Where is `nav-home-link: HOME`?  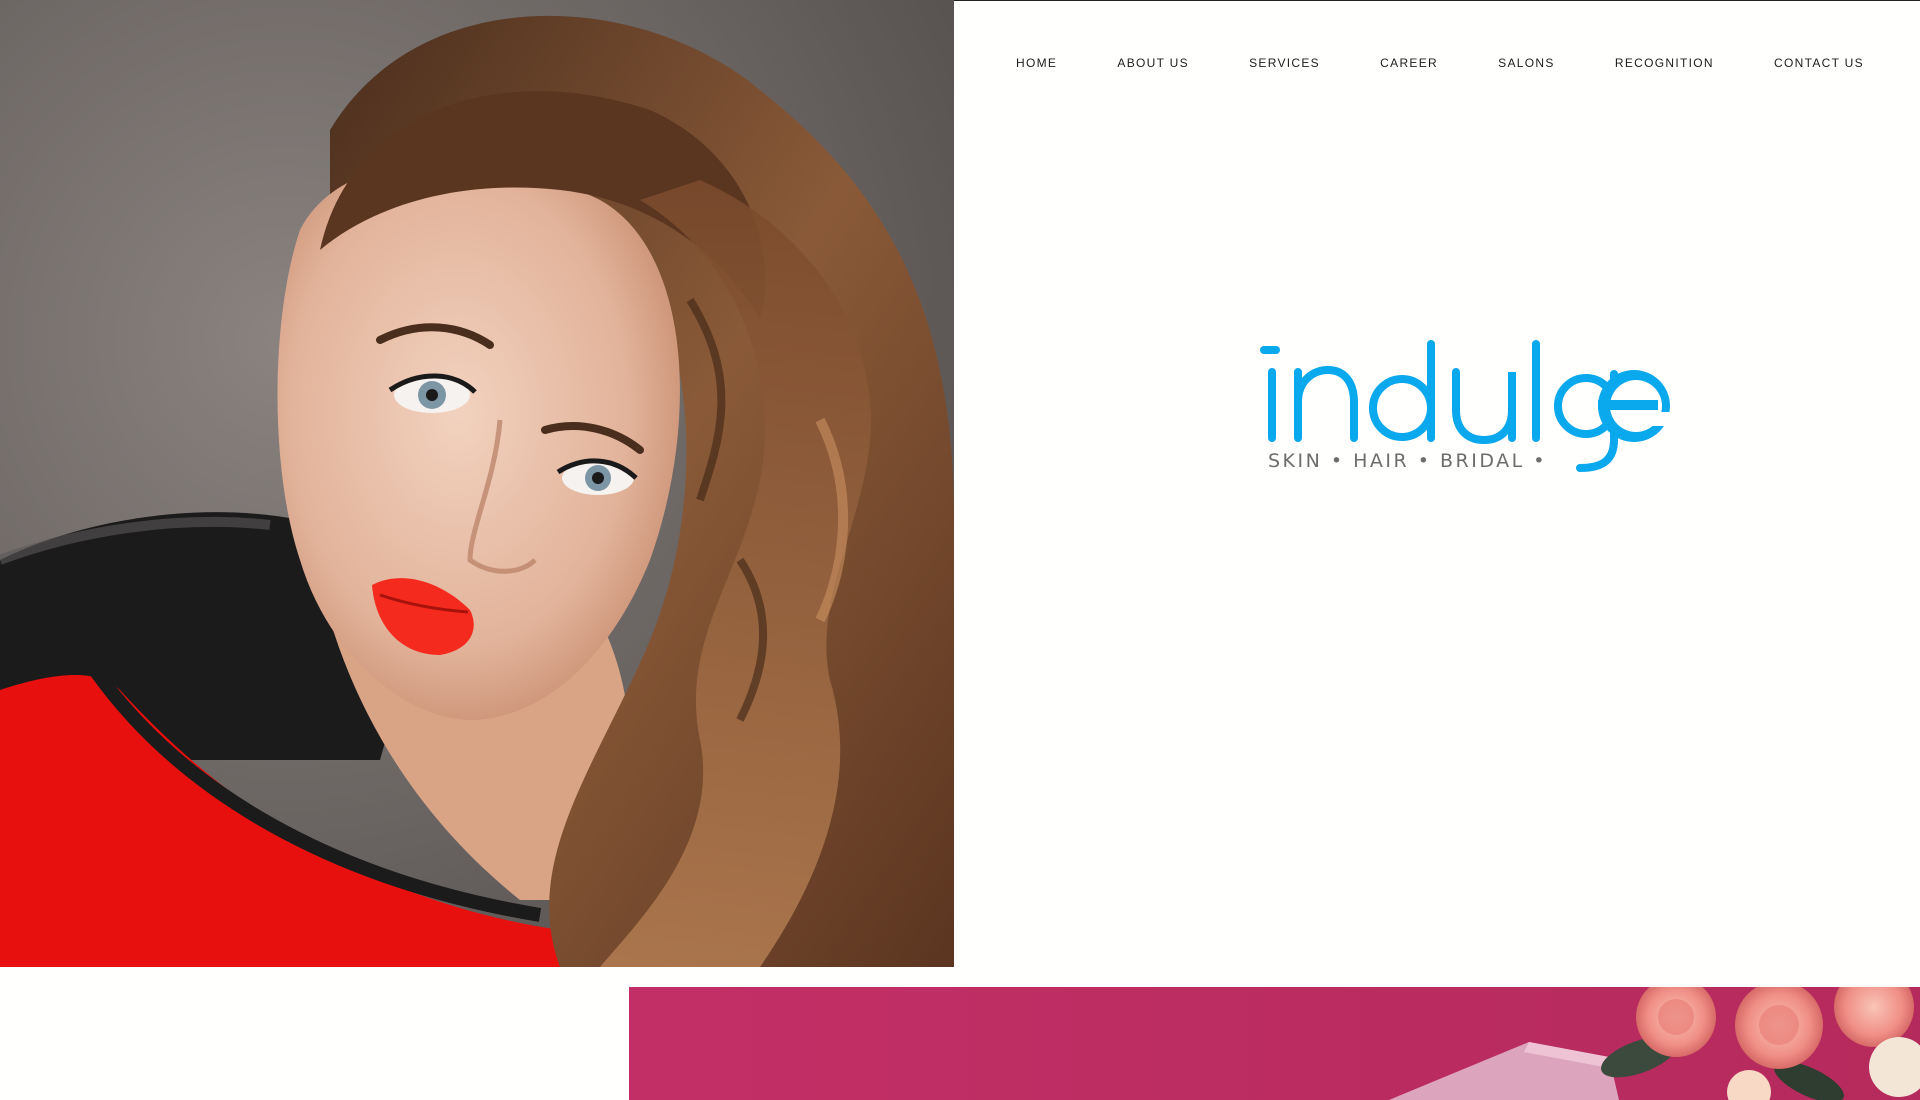
nav-home-link: HOME is located at coordinates (1036, 63).